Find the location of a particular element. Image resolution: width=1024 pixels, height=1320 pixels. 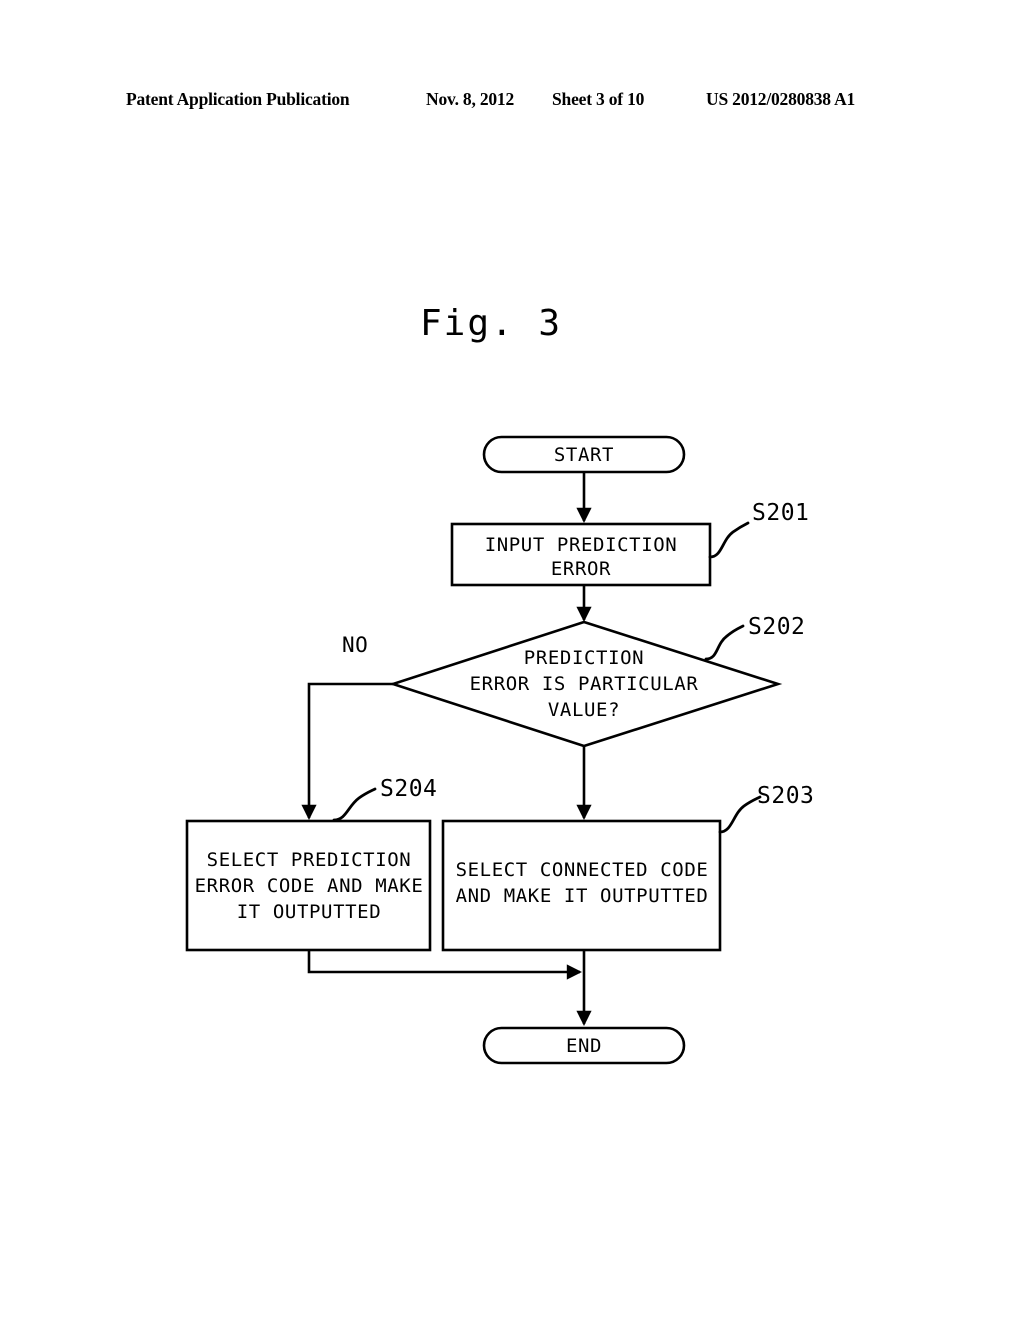

node-end: END is located at coordinates (584, 1045).